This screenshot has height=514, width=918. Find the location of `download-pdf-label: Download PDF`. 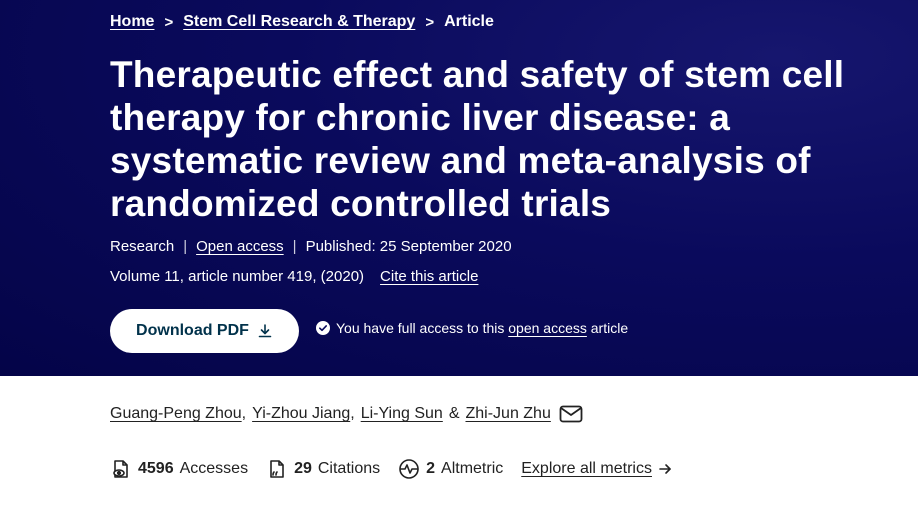

download-pdf-label: Download PDF is located at coordinates (192, 330).